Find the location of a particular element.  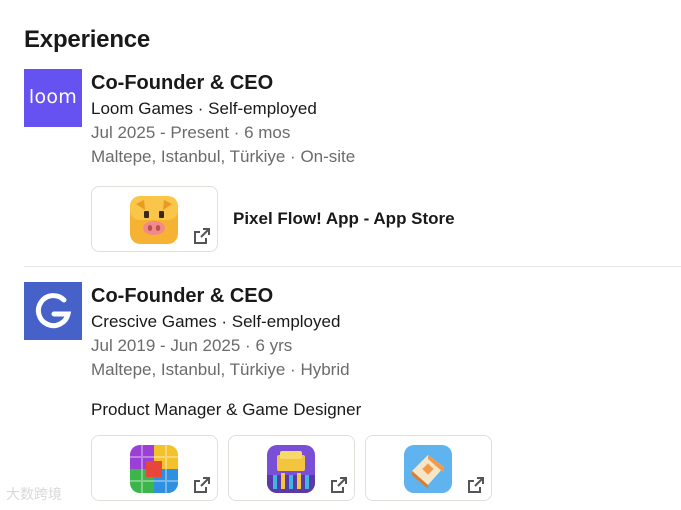

crescive-logo-icon is located at coordinates (53, 311).